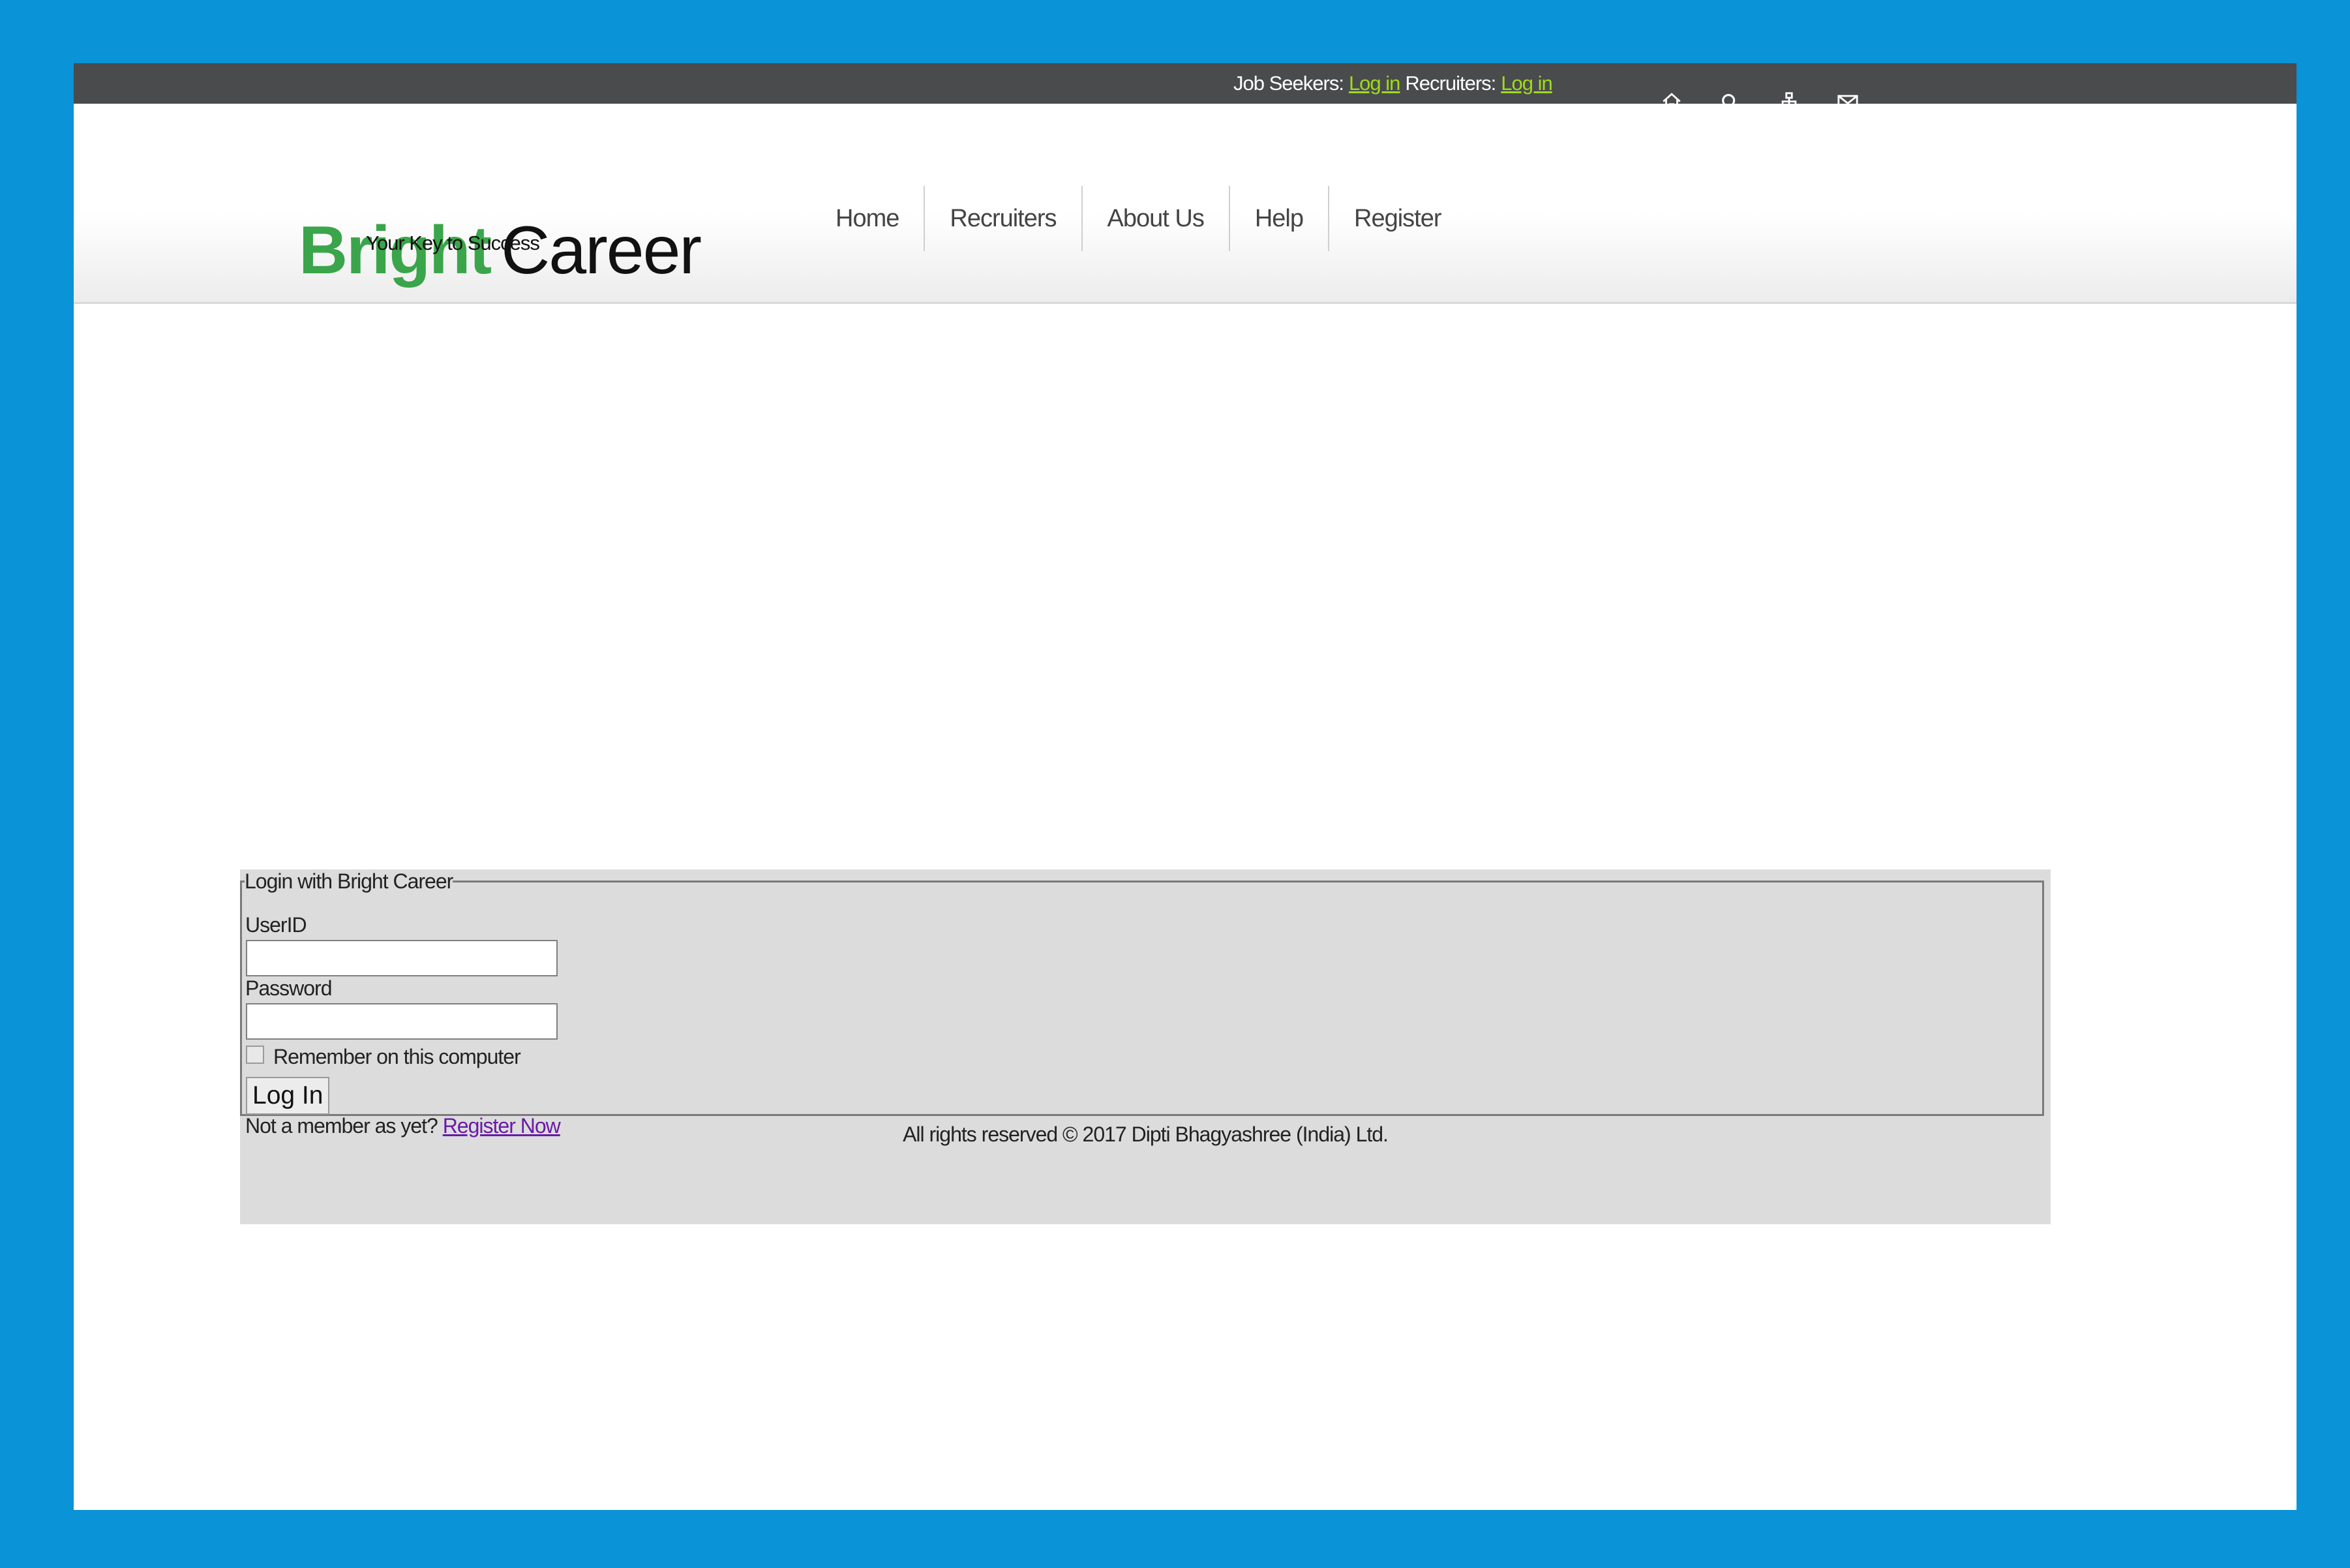 This screenshot has height=1568, width=2350. Describe the element at coordinates (397, 1056) in the screenshot. I see `remember-label: Remember on this computer` at that location.